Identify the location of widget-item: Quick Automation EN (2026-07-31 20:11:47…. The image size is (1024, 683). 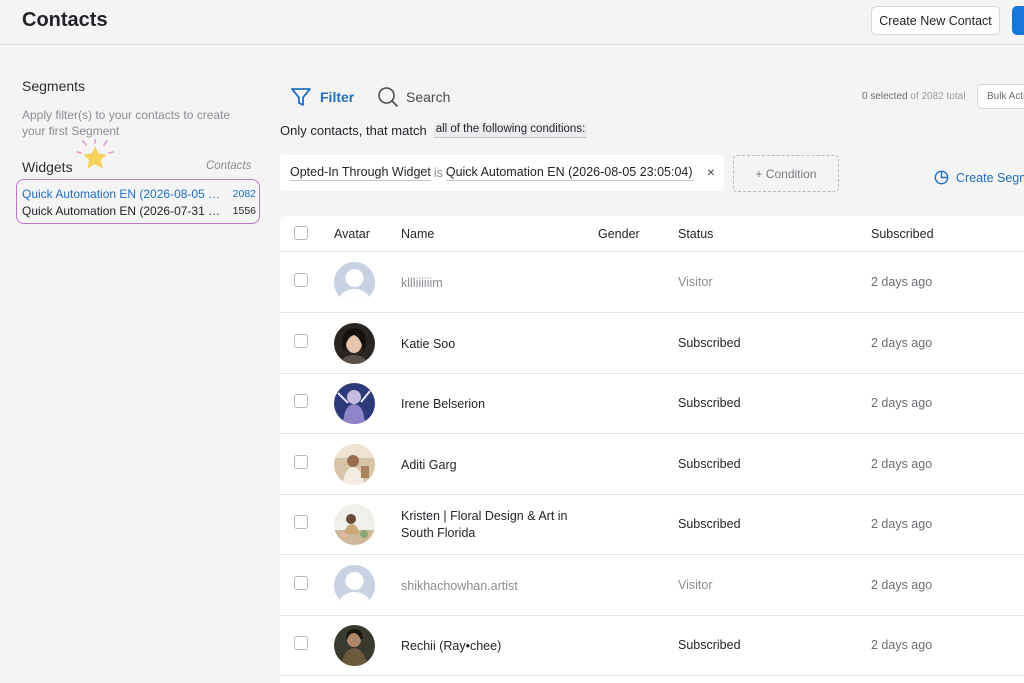
(139, 212).